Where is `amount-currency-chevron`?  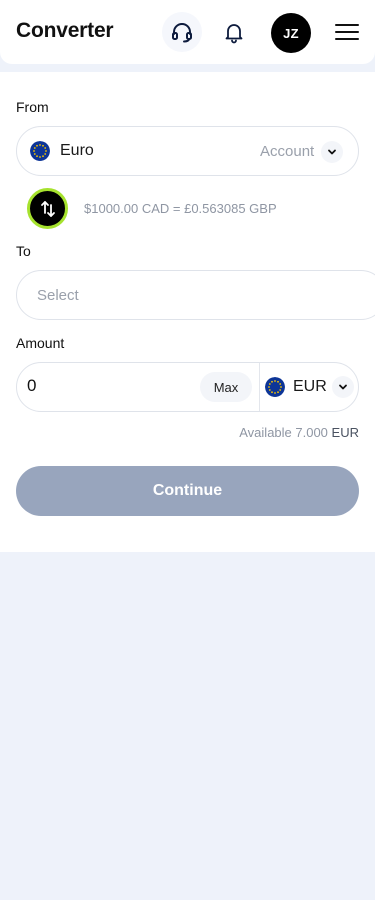 amount-currency-chevron is located at coordinates (343, 387).